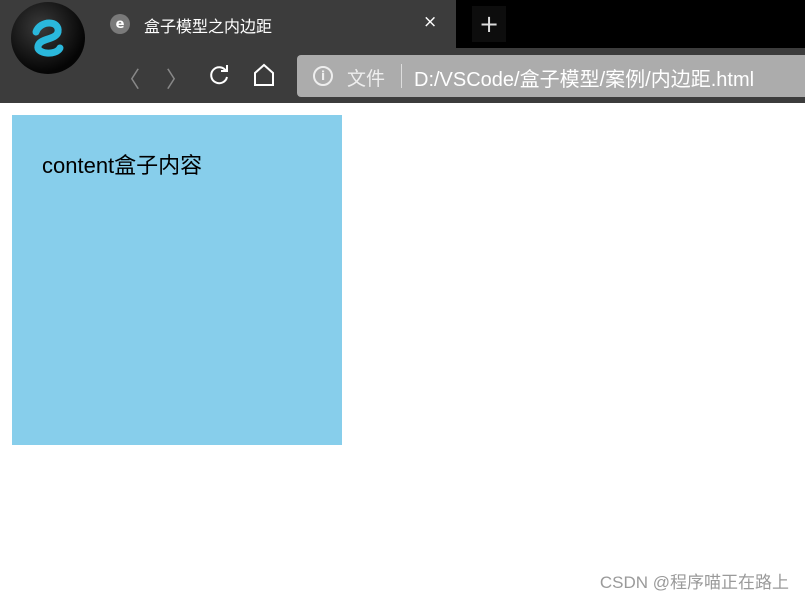  I want to click on tab-title: 盒子模型之内边距, so click(208, 26).